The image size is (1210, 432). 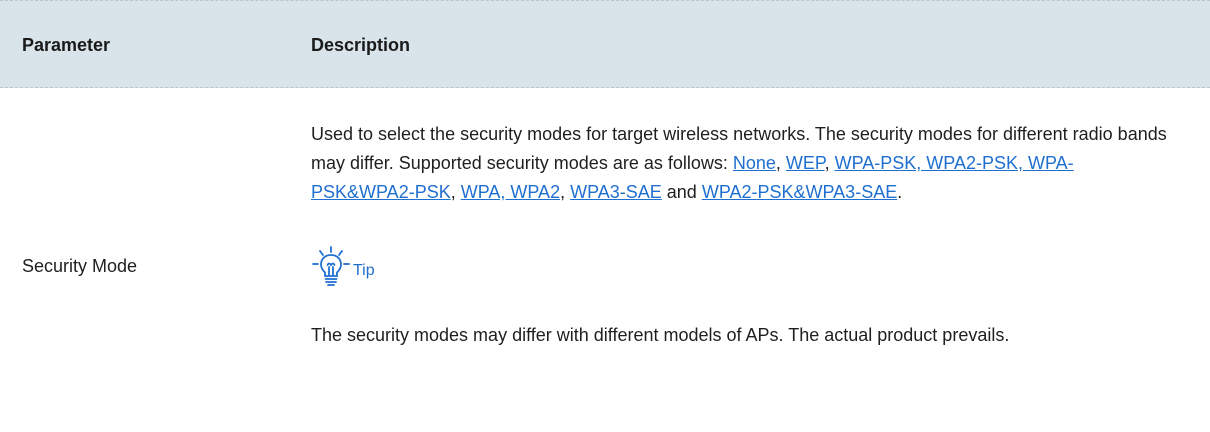 I want to click on tip-label: Tip, so click(x=364, y=270).